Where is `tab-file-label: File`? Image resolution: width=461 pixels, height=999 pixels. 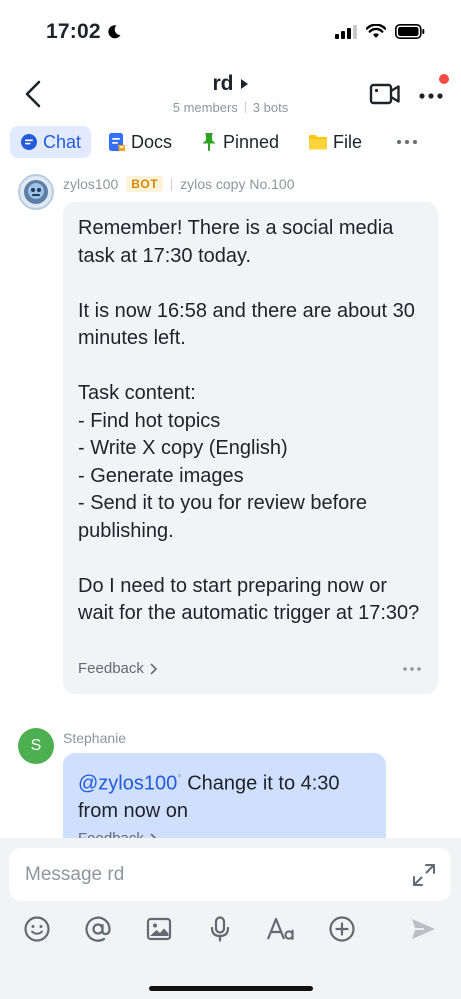
tab-file-label: File is located at coordinates (348, 141).